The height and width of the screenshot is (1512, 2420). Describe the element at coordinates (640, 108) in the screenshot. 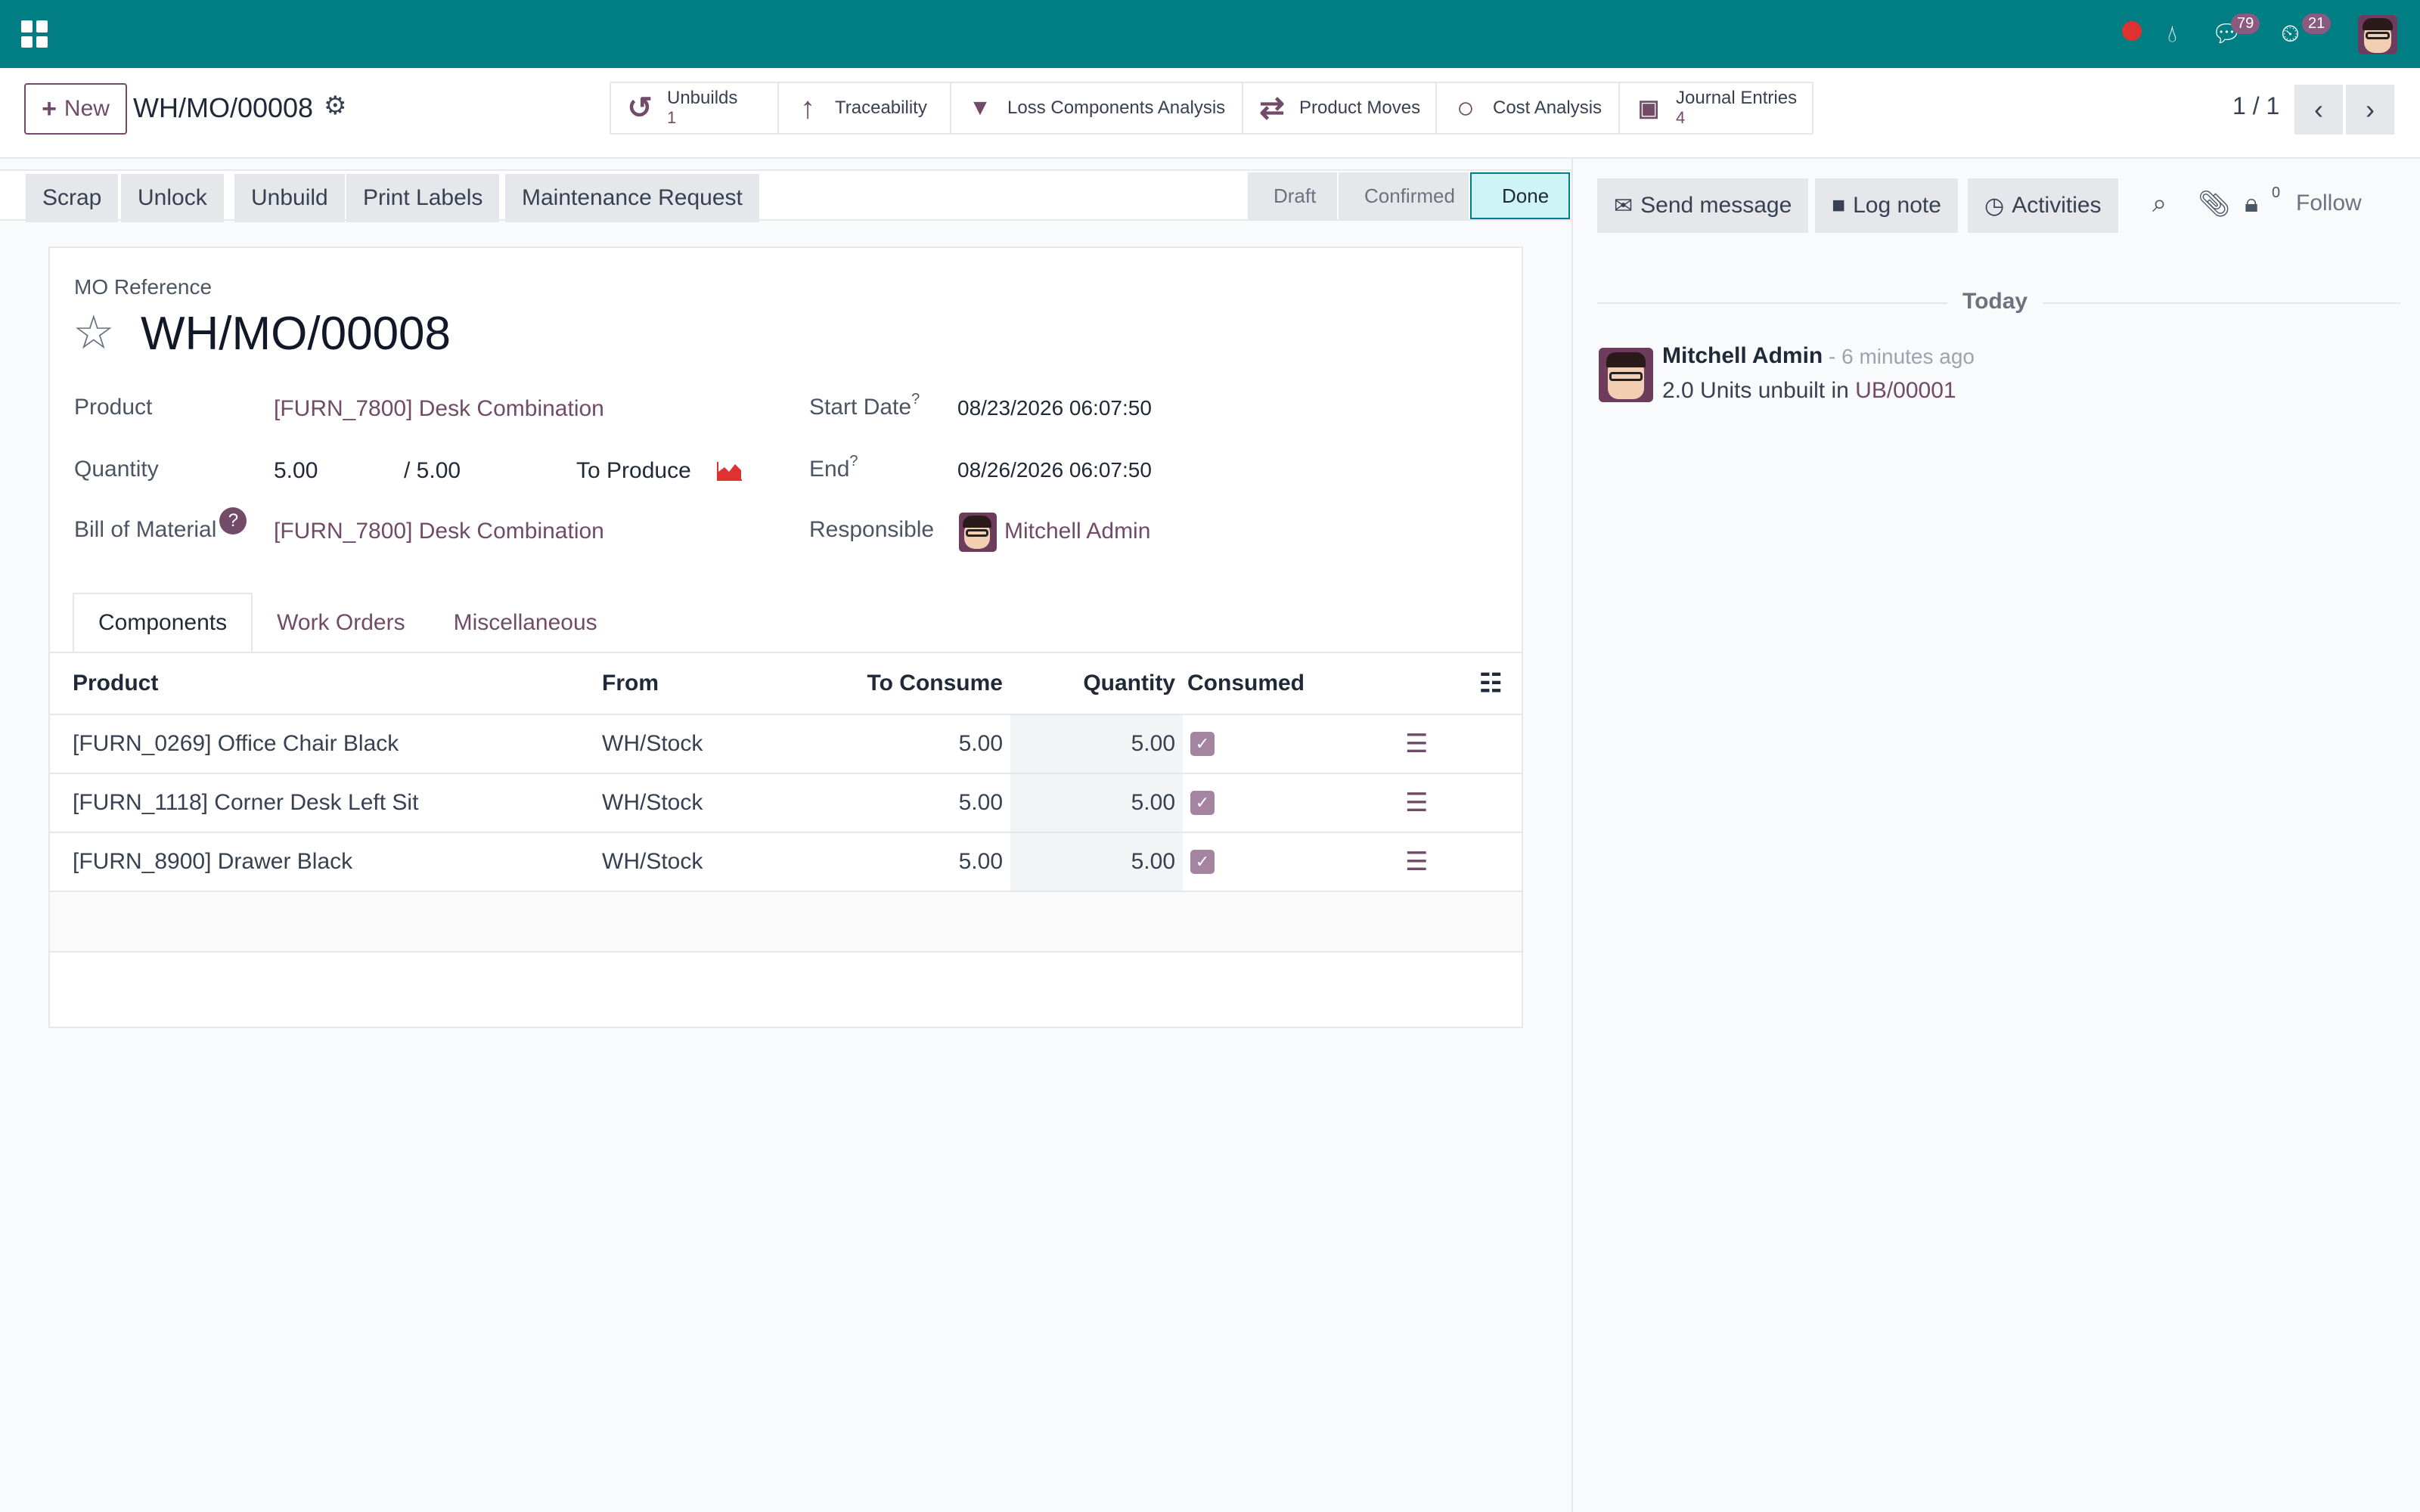

I see `undo-icon: ↺` at that location.